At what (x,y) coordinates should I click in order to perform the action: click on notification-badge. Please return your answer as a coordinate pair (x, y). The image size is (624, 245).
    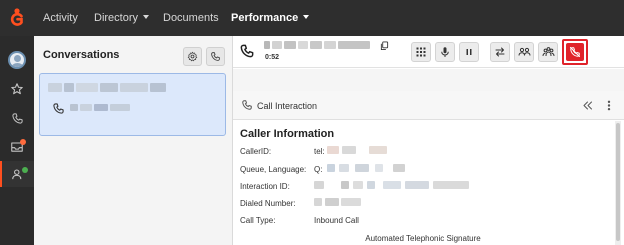
    Looking at the image, I should click on (23, 142).